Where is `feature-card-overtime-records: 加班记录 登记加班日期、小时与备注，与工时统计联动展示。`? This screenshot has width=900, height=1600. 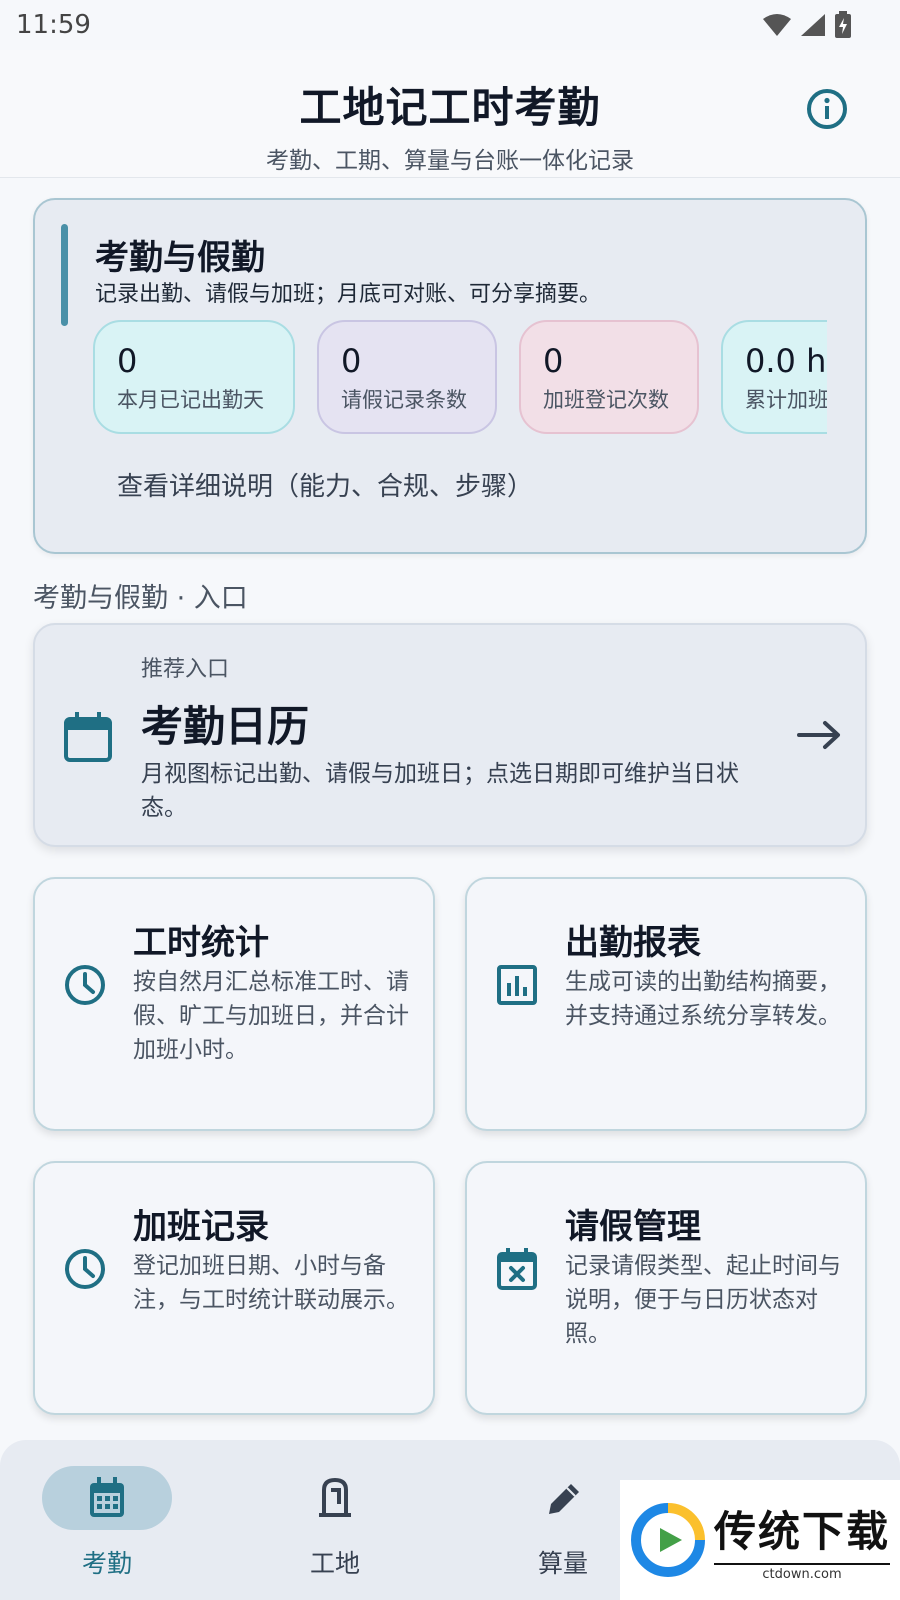 feature-card-overtime-records: 加班记录 登记加班日期、小时与备注，与工时统计联动展示。 is located at coordinates (234, 1288).